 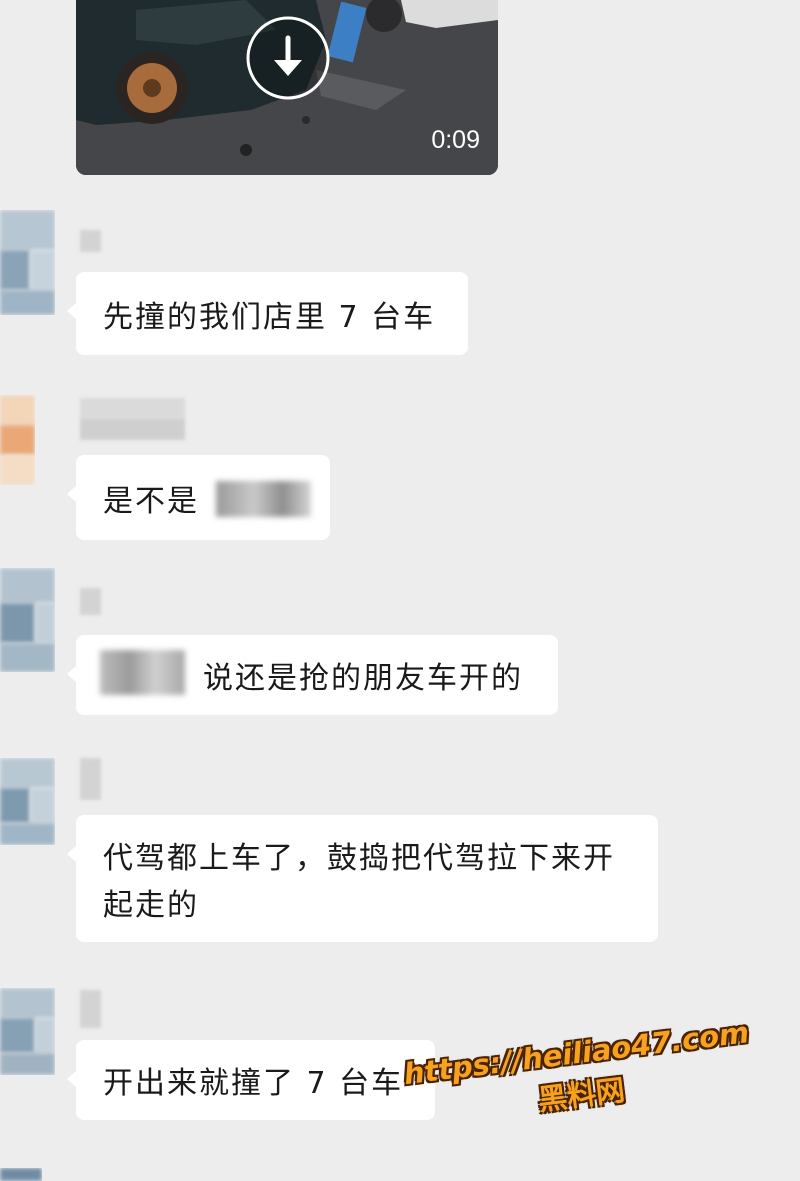 I want to click on message-text: 说还是抢的朋友车开的, so click(x=363, y=678).